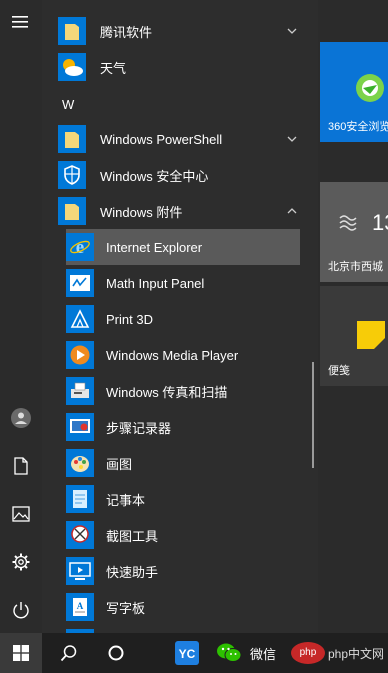 The width and height of the screenshot is (388, 673). I want to click on tile-360-browser: 360安全浏览, so click(354, 92).